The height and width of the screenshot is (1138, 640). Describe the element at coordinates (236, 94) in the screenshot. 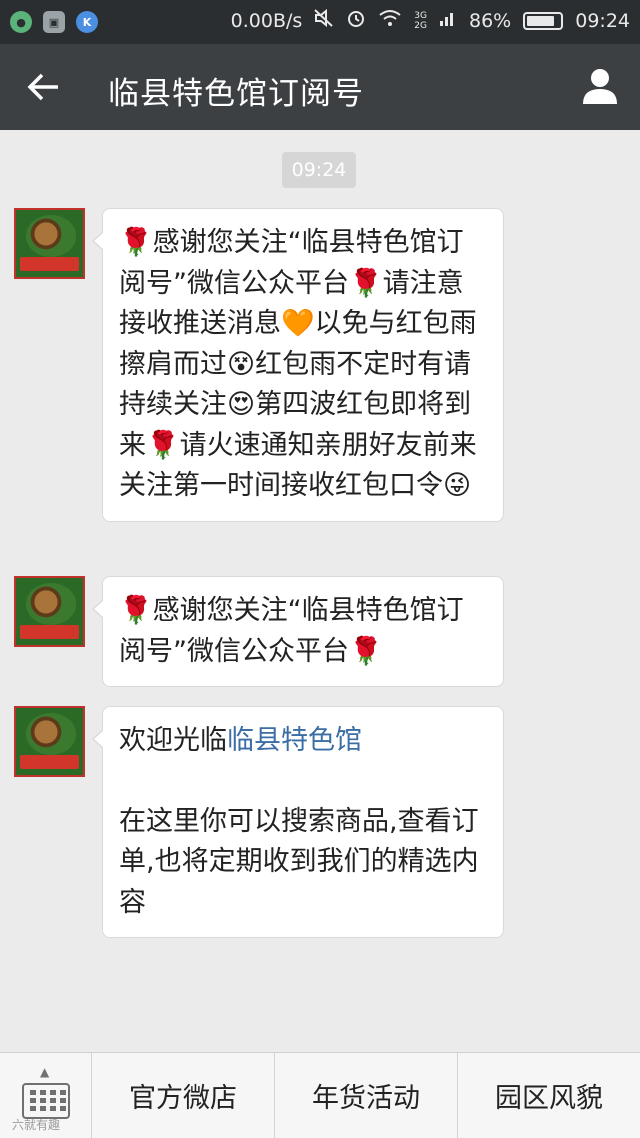

I see `page-title: 临县特色馆订阅号` at that location.